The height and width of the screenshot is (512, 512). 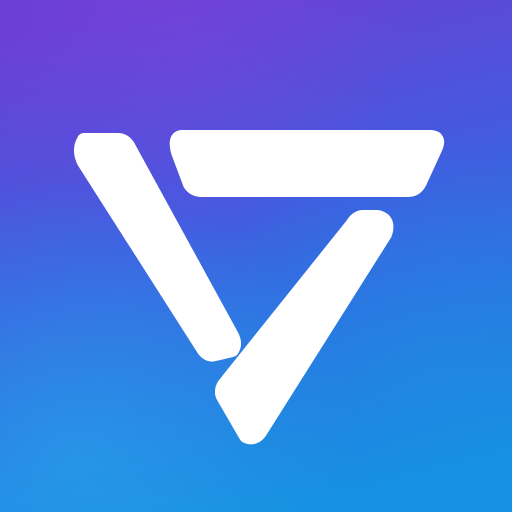 I want to click on logo-top-bar, so click(x=307, y=163).